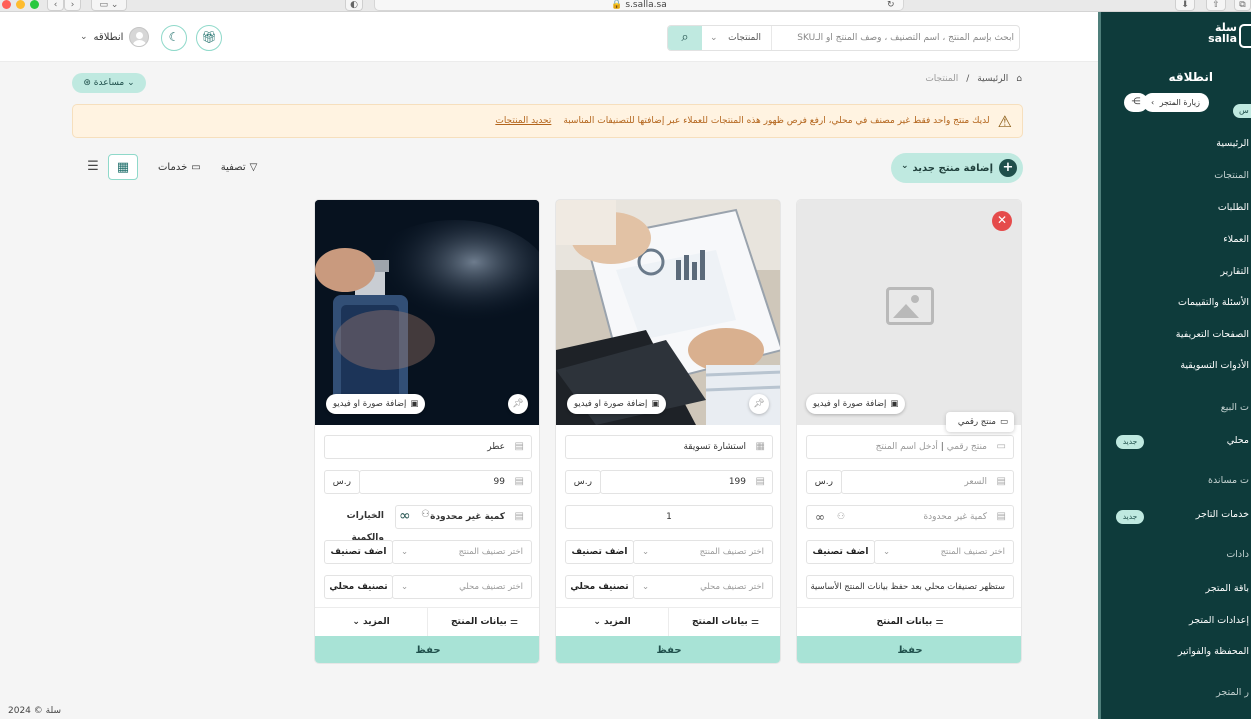  I want to click on gift-button: 🎁︎, so click(209, 38).